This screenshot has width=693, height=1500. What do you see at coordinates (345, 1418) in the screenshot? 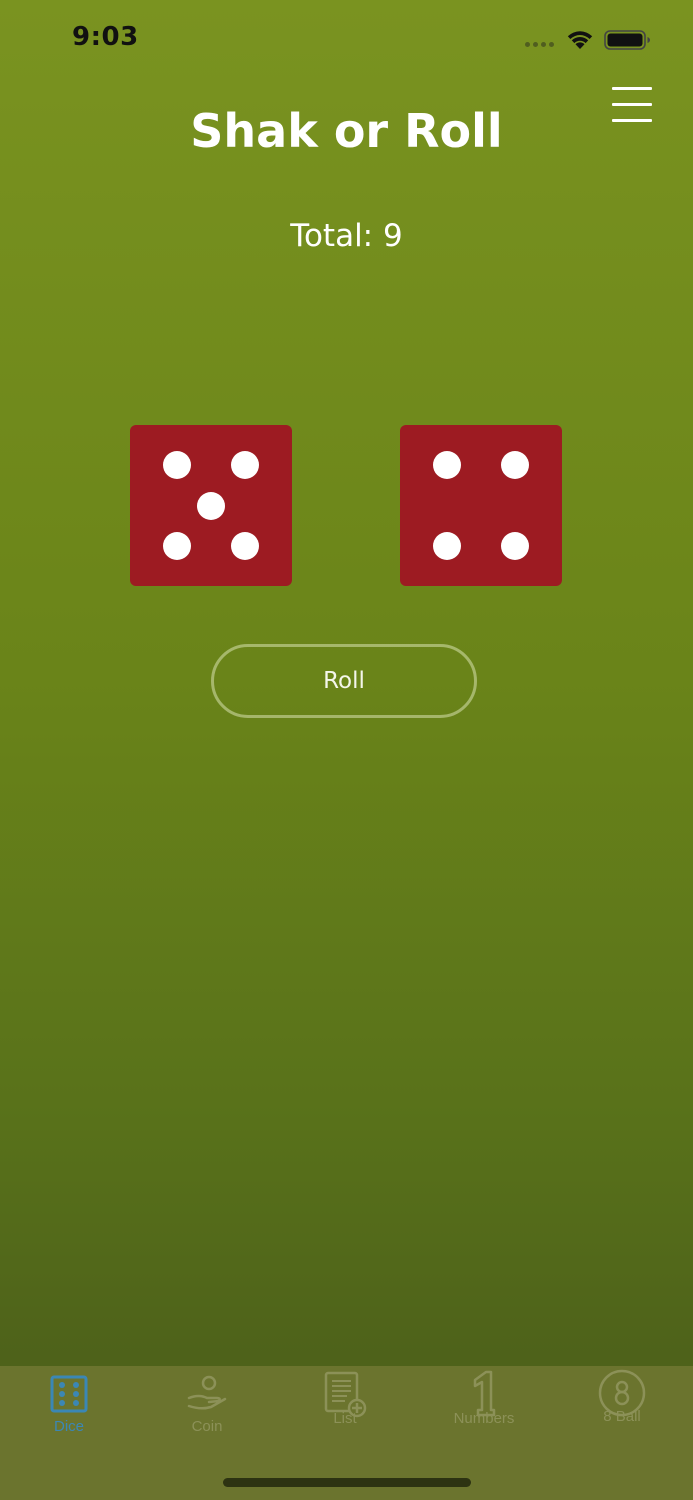
I see `tab-label: List` at bounding box center [345, 1418].